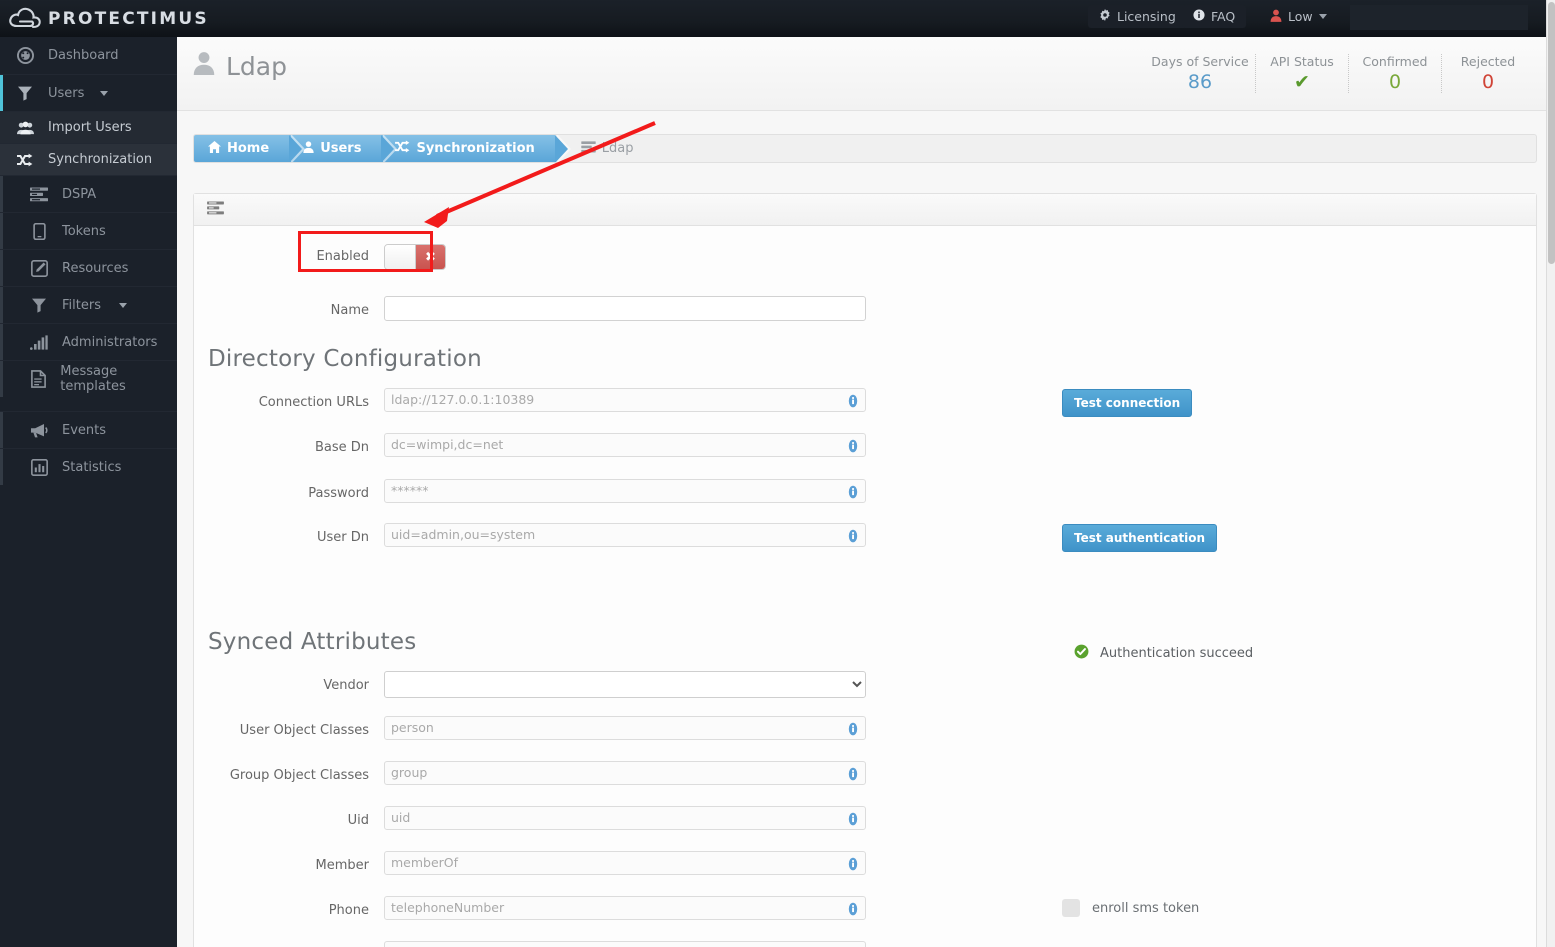 The image size is (1555, 947). Describe the element at coordinates (346, 685) in the screenshot. I see `vendor-label: Vendor` at that location.